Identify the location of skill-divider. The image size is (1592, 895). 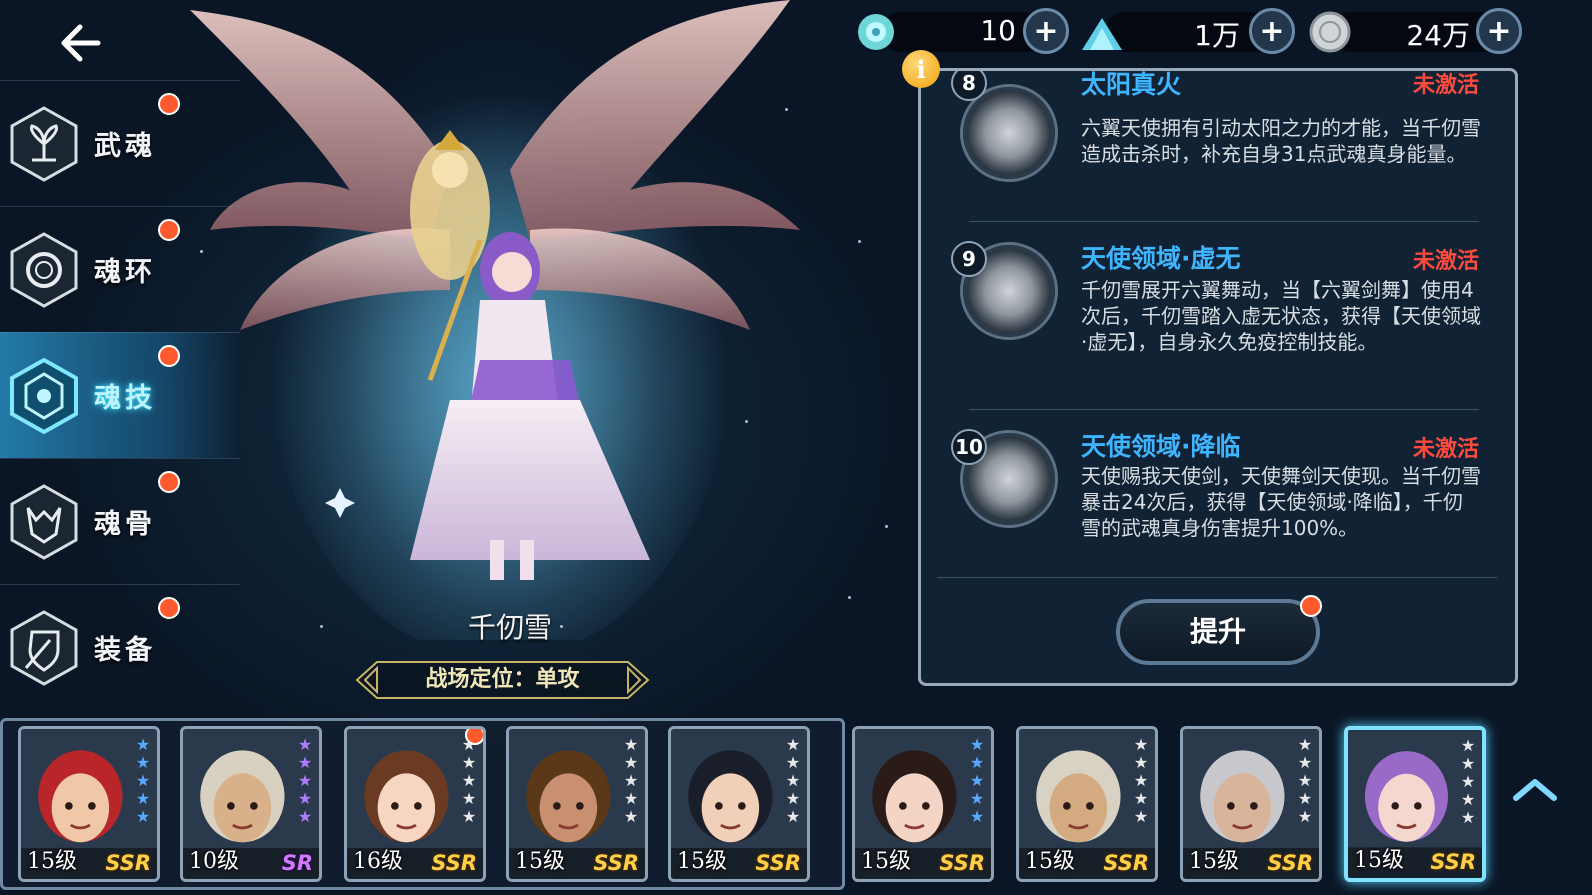
(1224, 221).